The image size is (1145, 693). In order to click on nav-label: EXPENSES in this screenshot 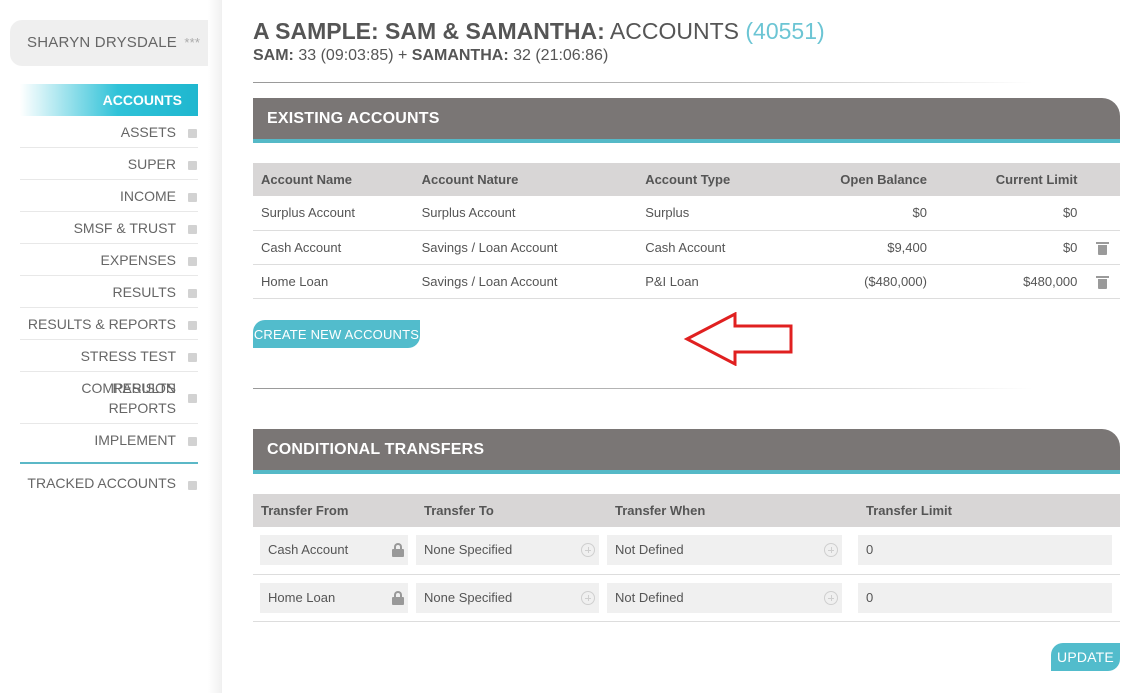, I will do `click(138, 260)`.